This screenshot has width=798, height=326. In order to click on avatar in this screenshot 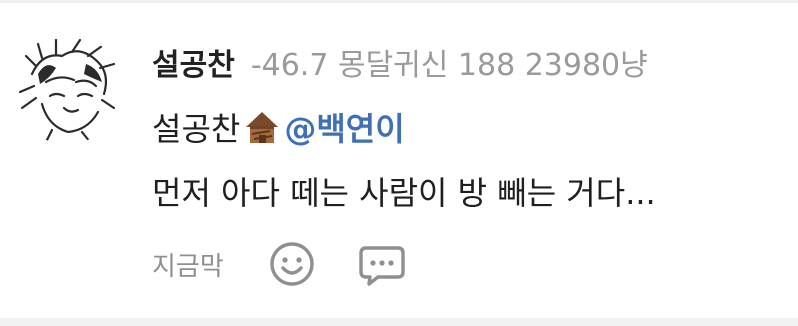, I will do `click(67, 89)`.